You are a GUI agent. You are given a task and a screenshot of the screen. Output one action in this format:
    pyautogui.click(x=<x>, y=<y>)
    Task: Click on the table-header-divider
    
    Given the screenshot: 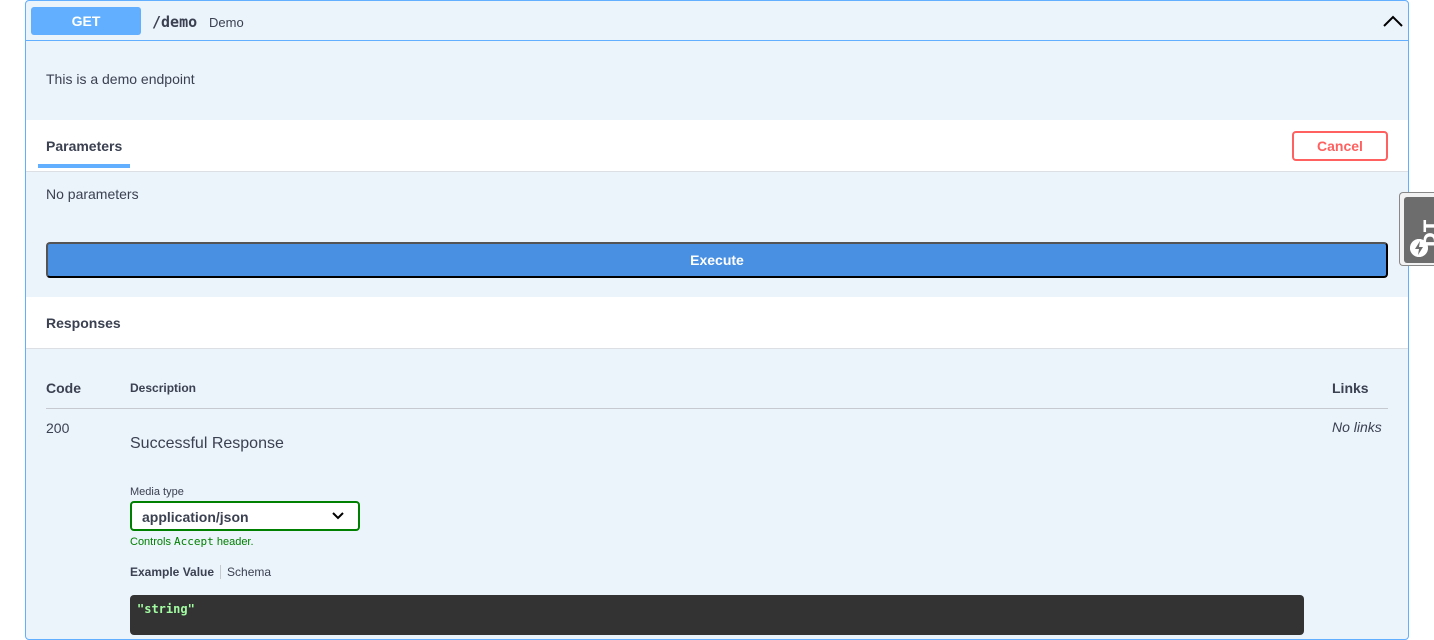 What is the action you would take?
    pyautogui.click(x=717, y=408)
    